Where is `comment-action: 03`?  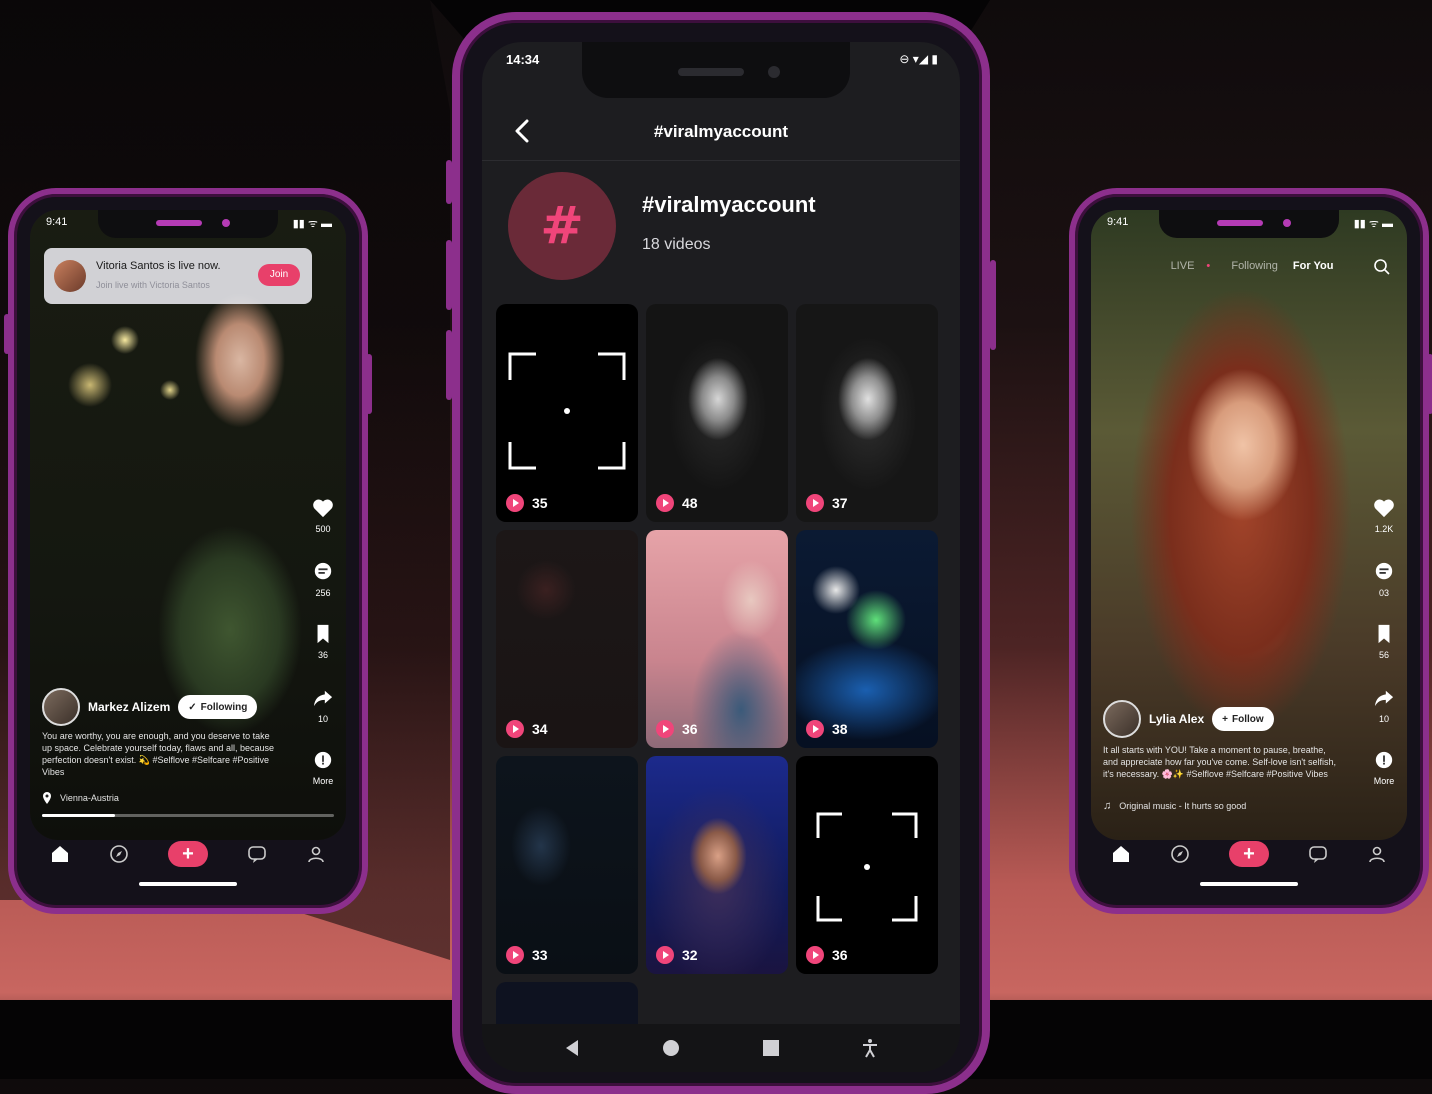
comment-action: 03 is located at coordinates (1384, 580).